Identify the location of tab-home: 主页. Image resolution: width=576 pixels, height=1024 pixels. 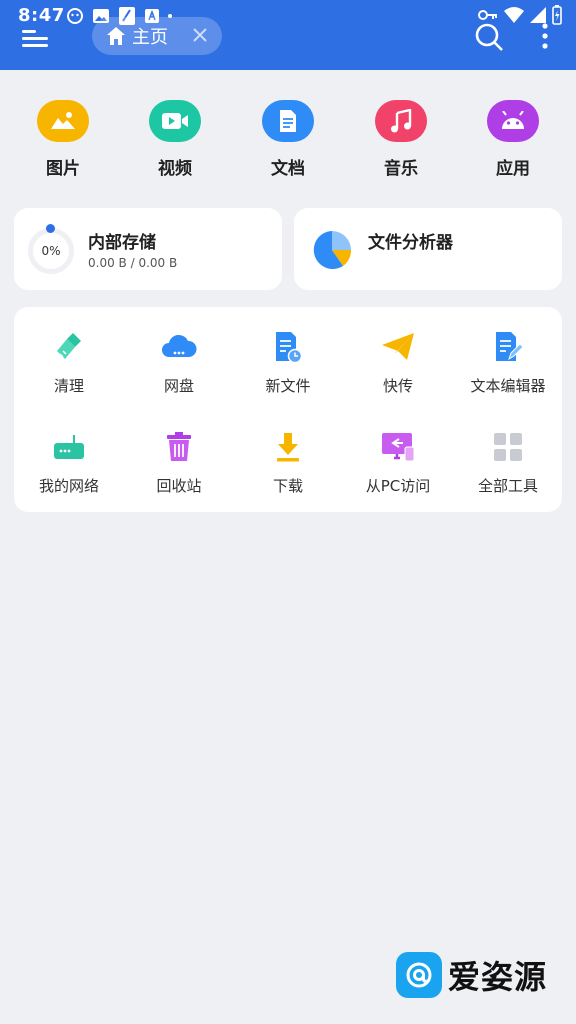
(157, 36).